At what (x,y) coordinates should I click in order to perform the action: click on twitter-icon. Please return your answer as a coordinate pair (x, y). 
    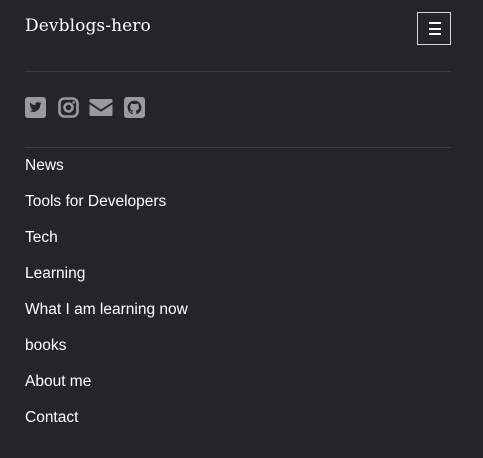
    Looking at the image, I should click on (35, 107).